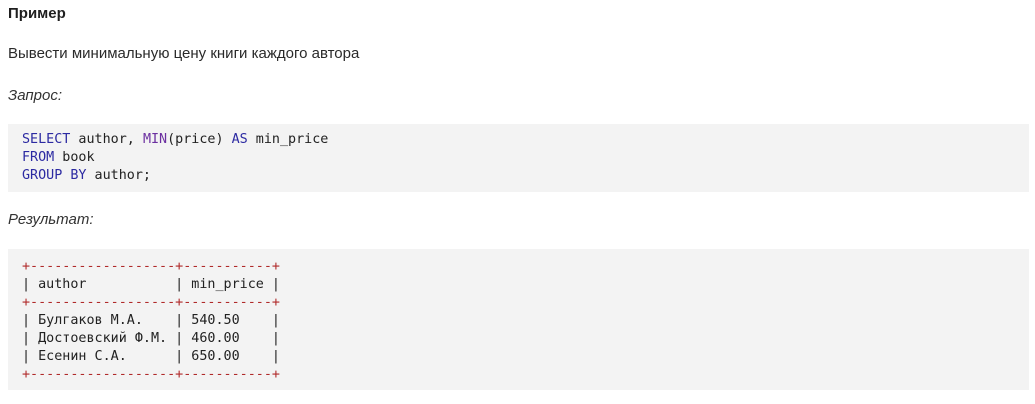 The image size is (1035, 404). What do you see at coordinates (199, 139) in the screenshot?
I see `sql-text: (price)` at bounding box center [199, 139].